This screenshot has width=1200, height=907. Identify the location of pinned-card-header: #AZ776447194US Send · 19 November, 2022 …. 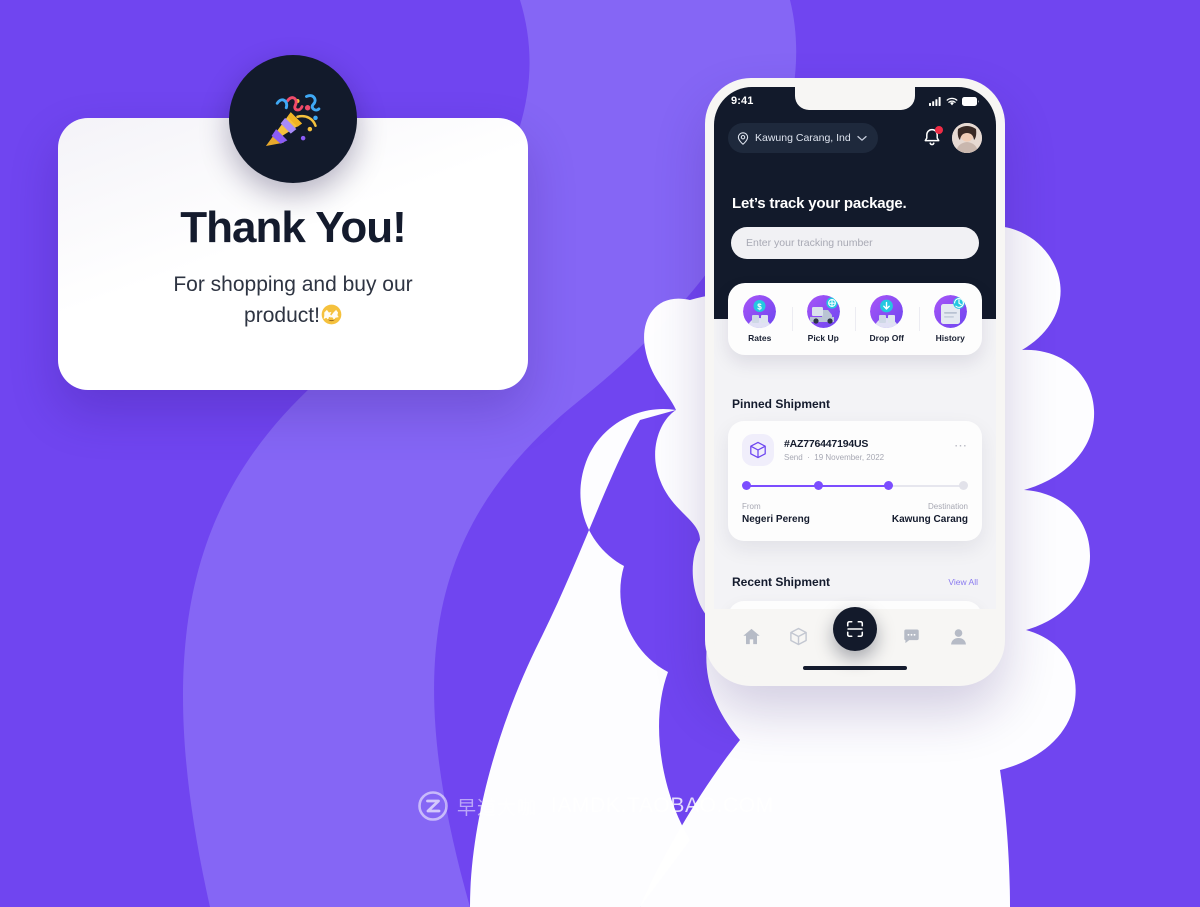
(855, 450).